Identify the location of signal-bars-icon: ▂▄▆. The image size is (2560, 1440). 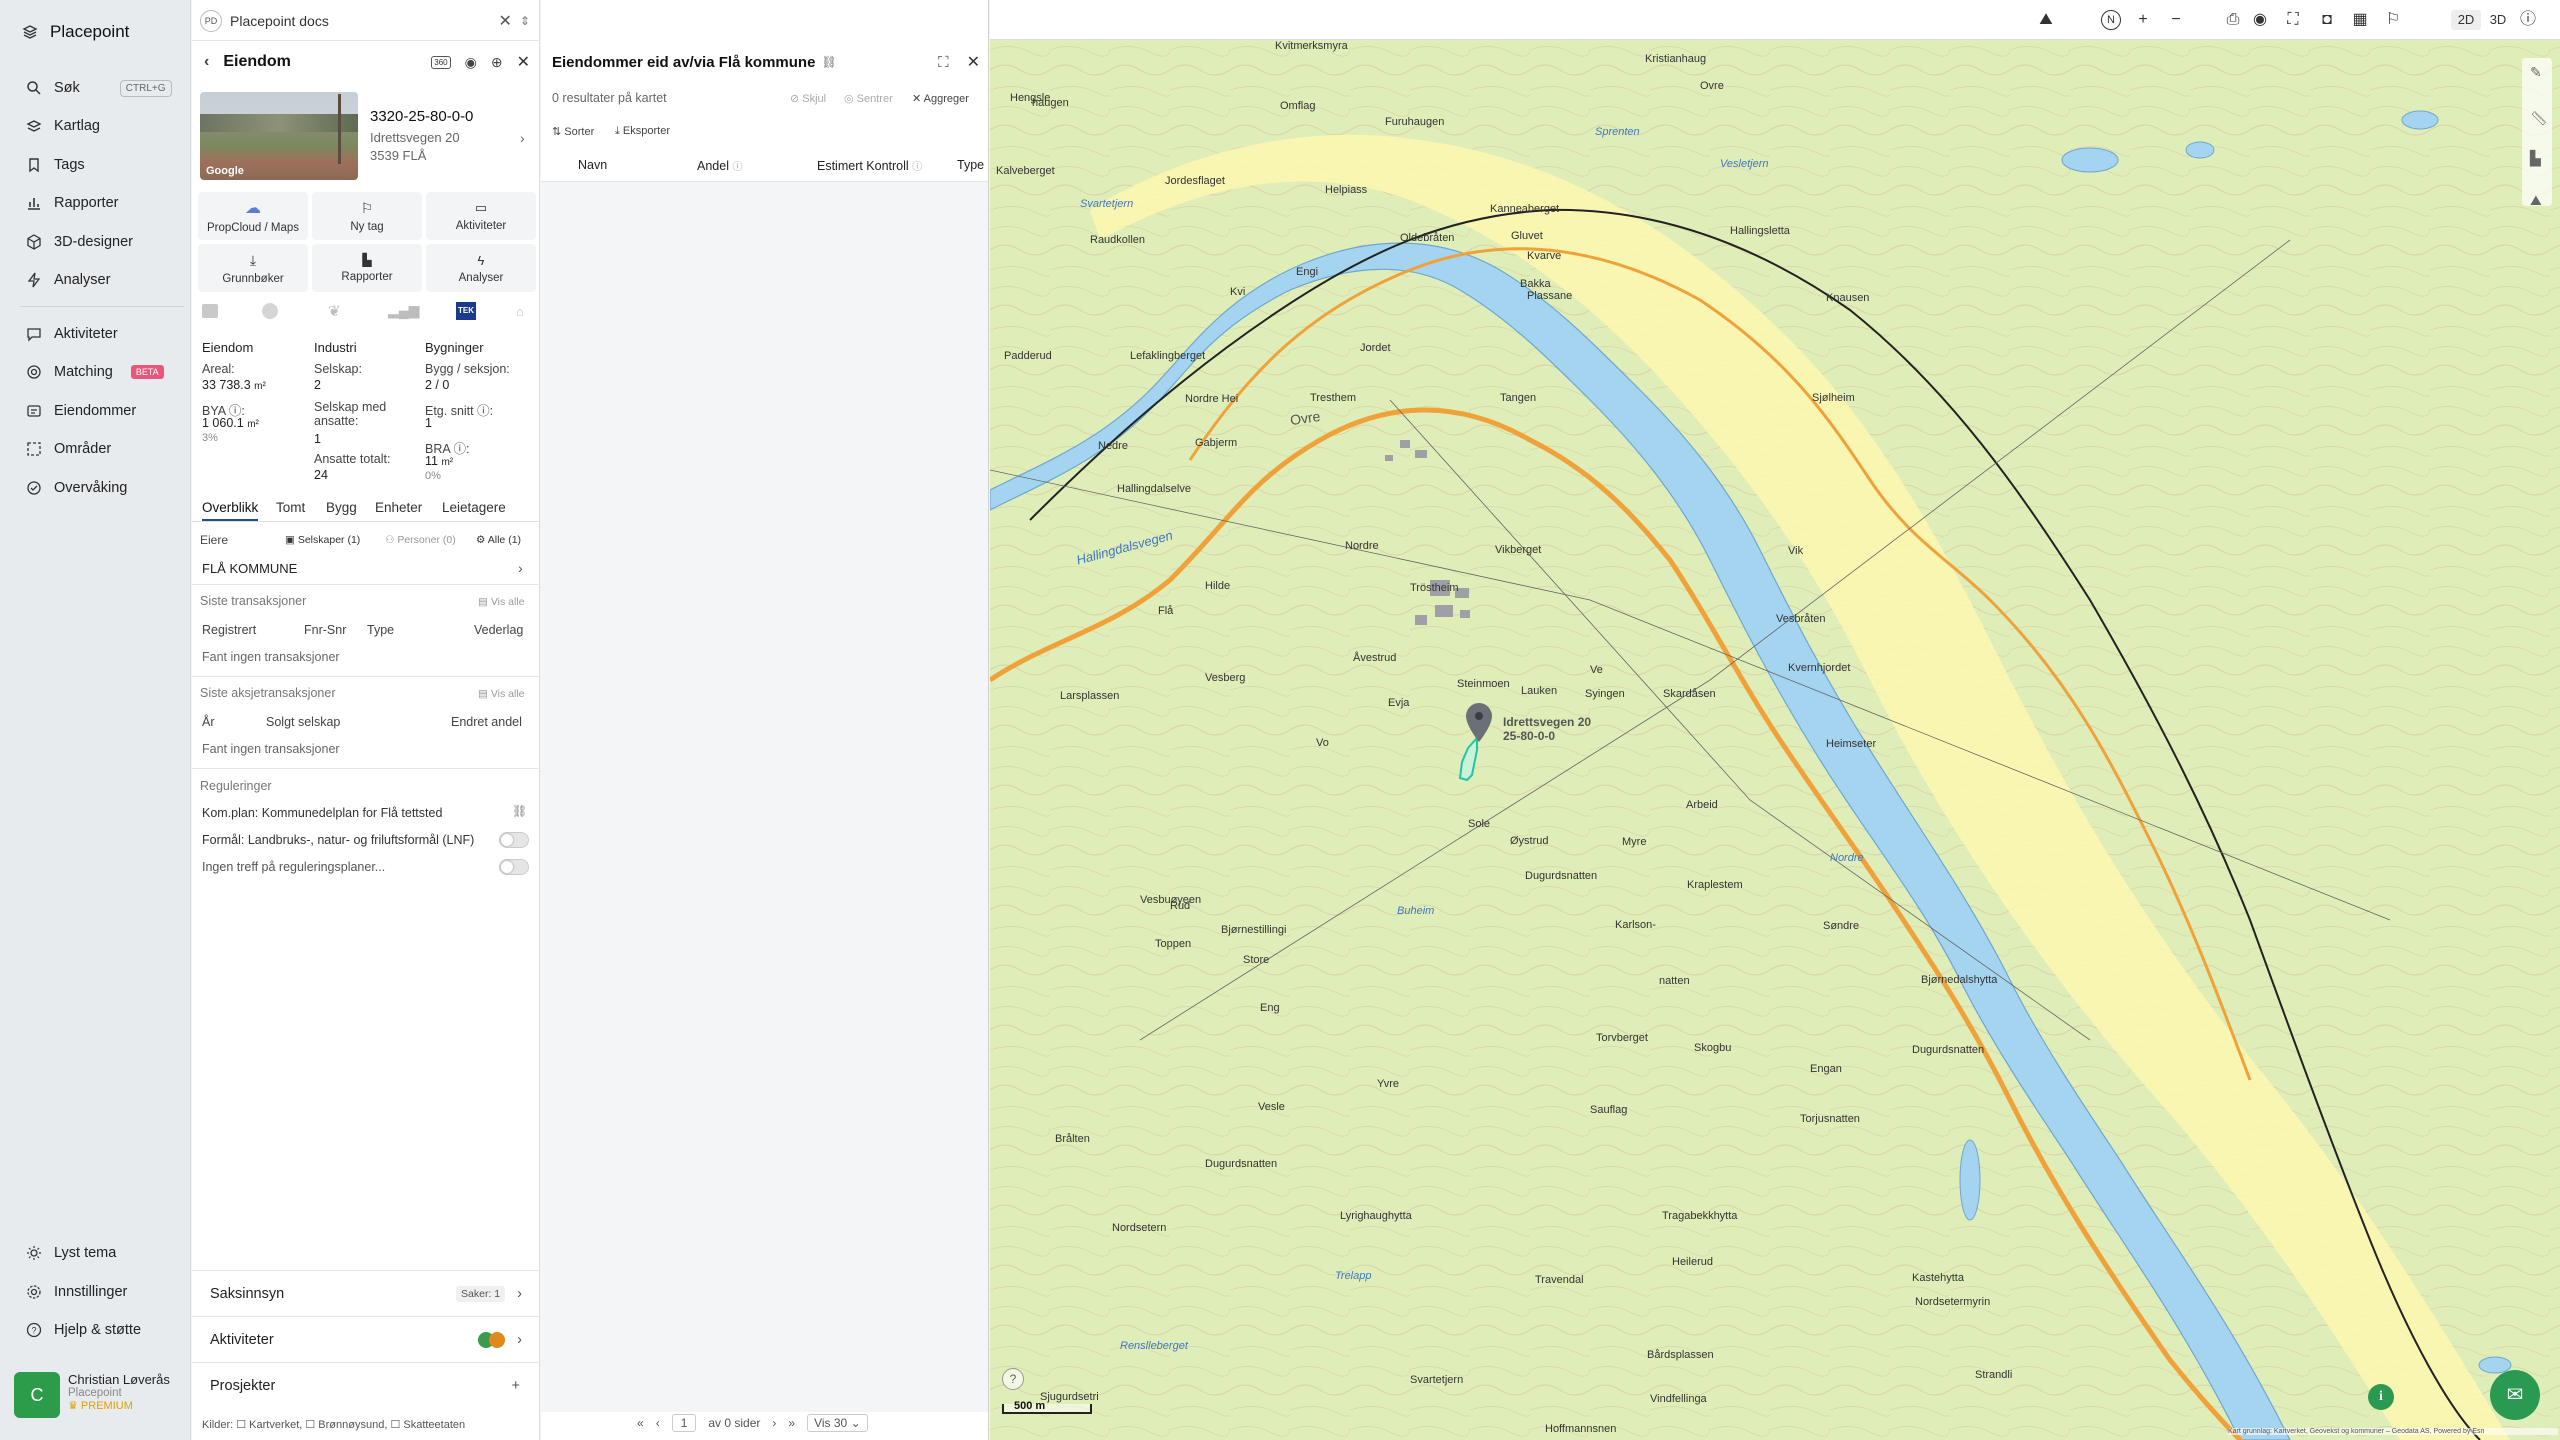
(403, 310).